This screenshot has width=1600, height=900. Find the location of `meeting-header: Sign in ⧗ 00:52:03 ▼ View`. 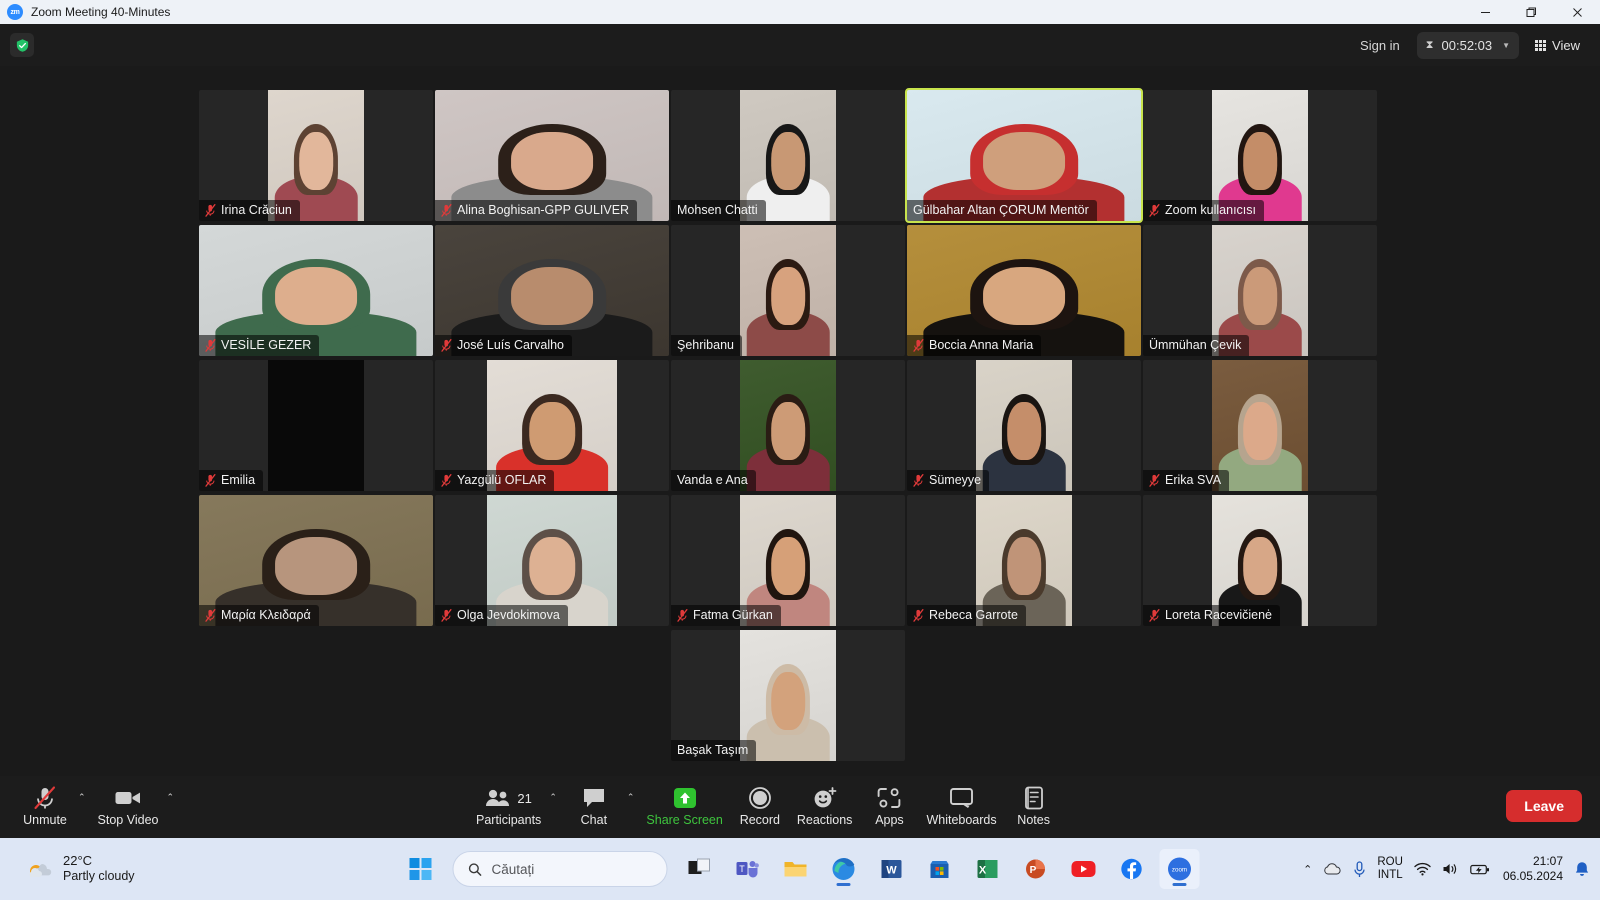

meeting-header: Sign in ⧗ 00:52:03 ▼ View is located at coordinates (800, 45).